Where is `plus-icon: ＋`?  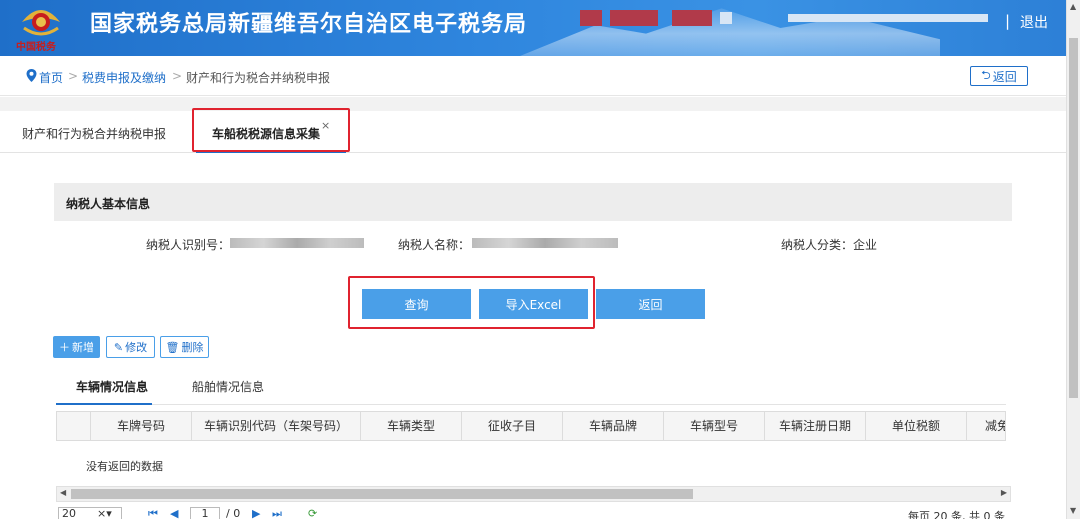 plus-icon: ＋ is located at coordinates (64, 347).